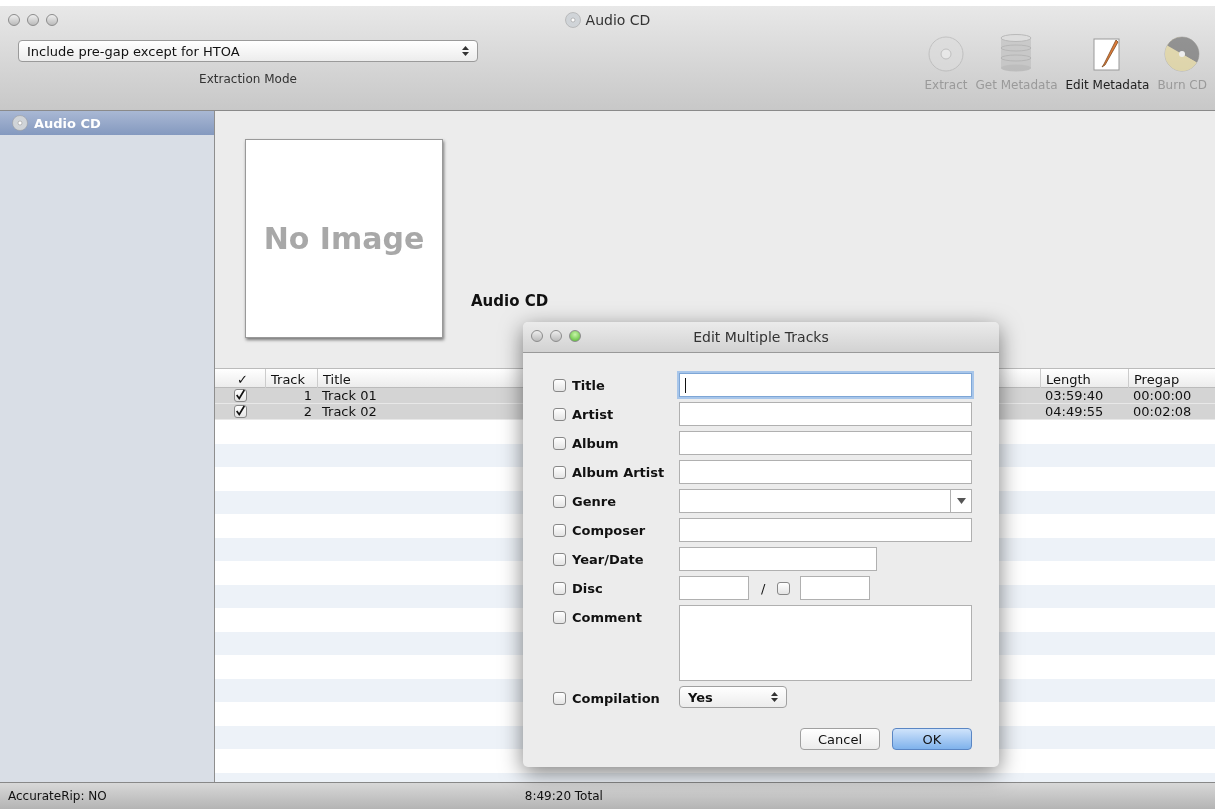 The image size is (1215, 809). I want to click on table-cell-text: 1, so click(307, 395).